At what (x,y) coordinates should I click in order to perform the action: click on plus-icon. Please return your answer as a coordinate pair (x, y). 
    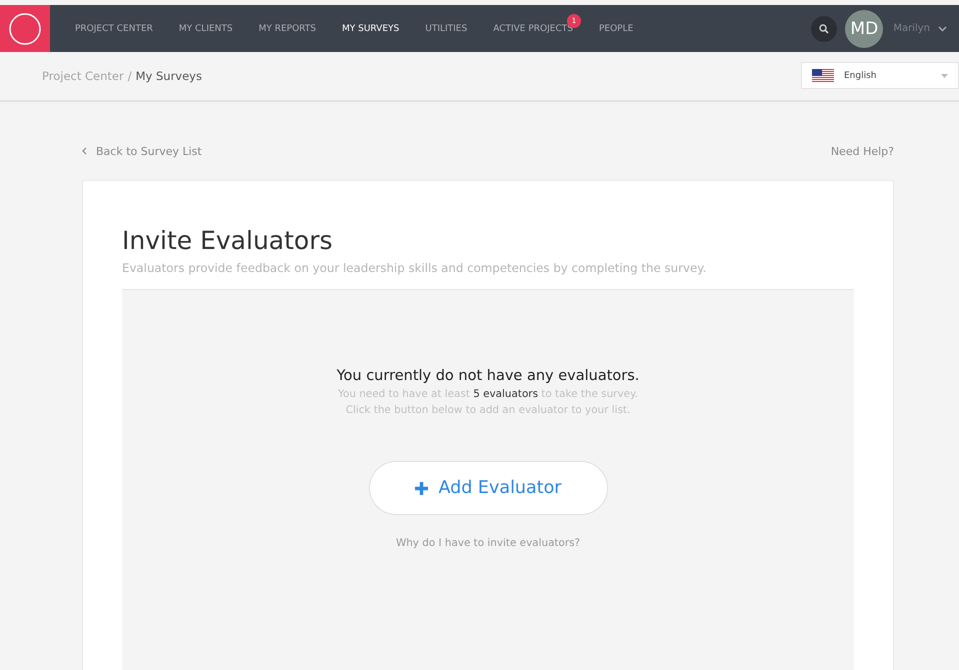
    Looking at the image, I should click on (422, 488).